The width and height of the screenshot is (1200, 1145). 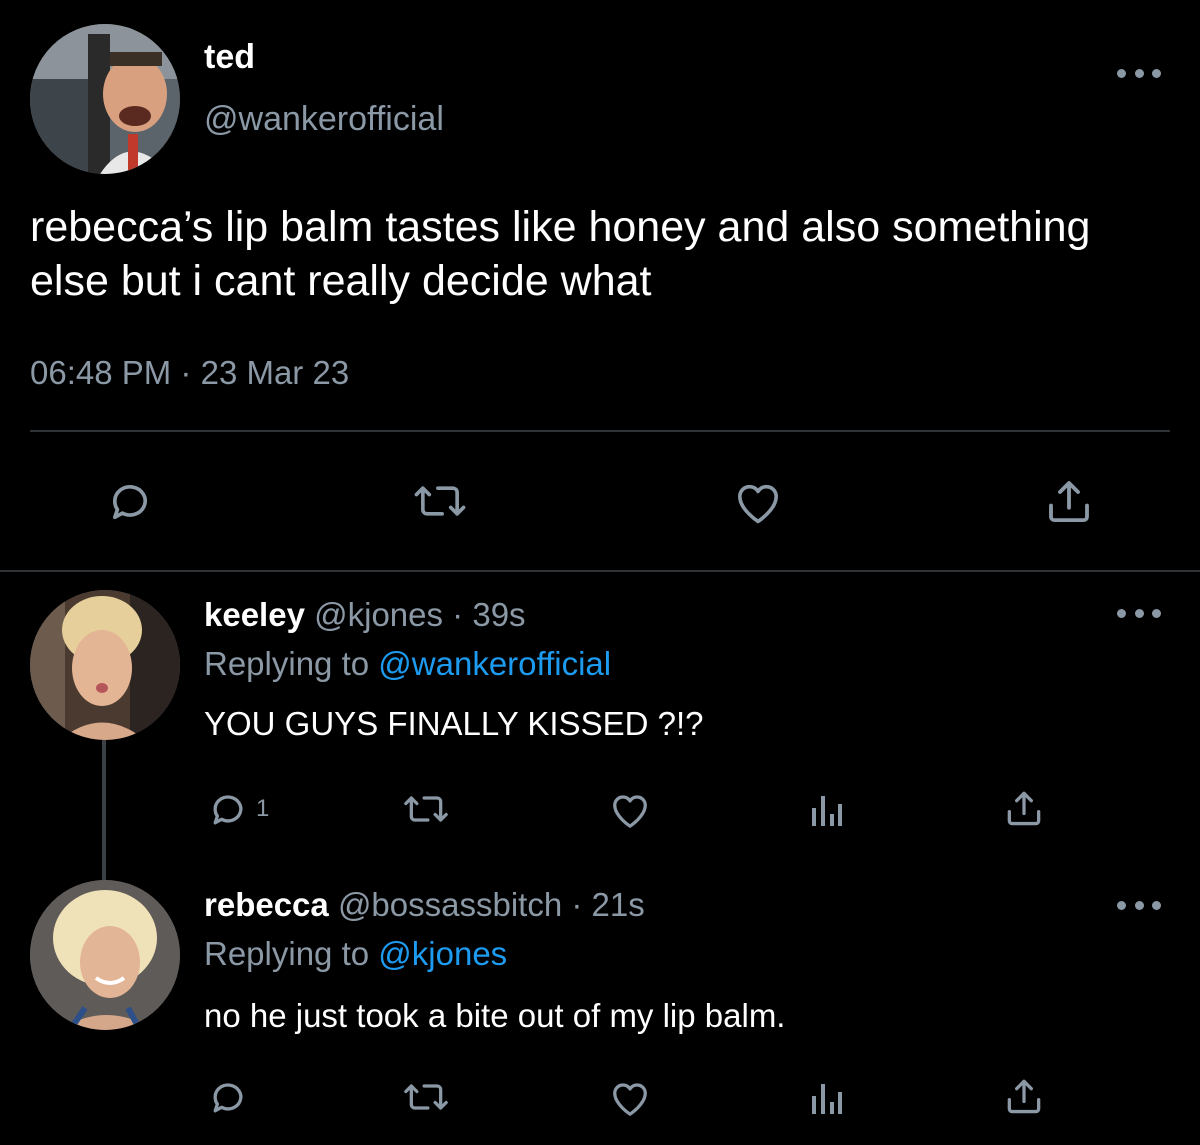 I want to click on reply-age: 21s, so click(x=618, y=904).